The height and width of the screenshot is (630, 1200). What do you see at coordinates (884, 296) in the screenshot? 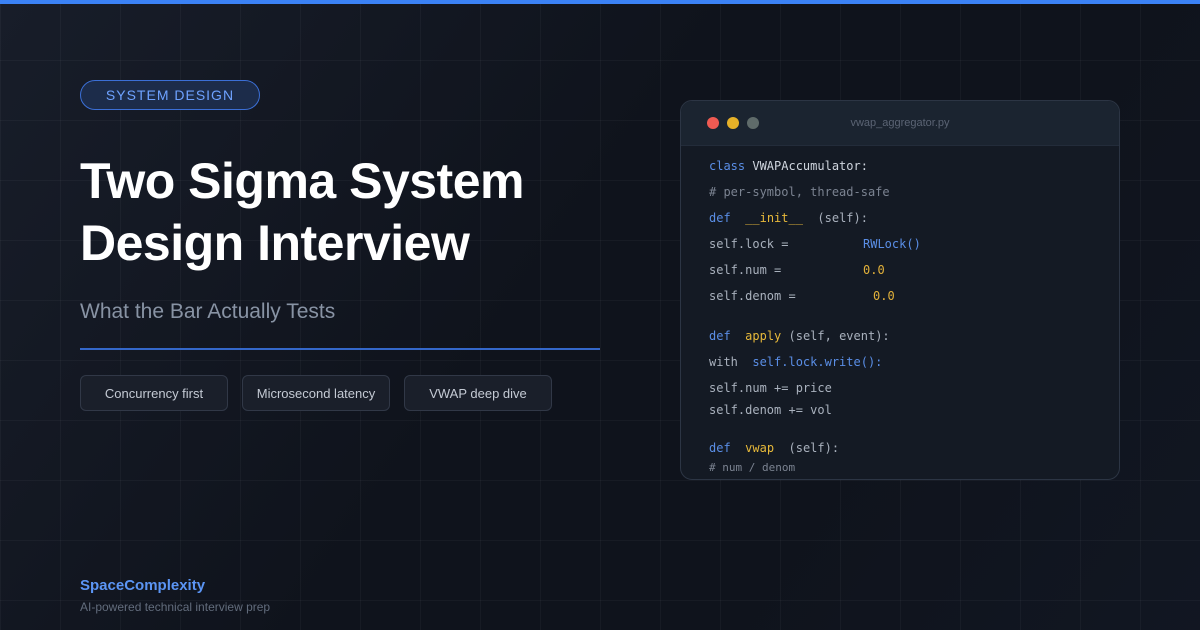
I see `code-line-6-value: 0.0` at bounding box center [884, 296].